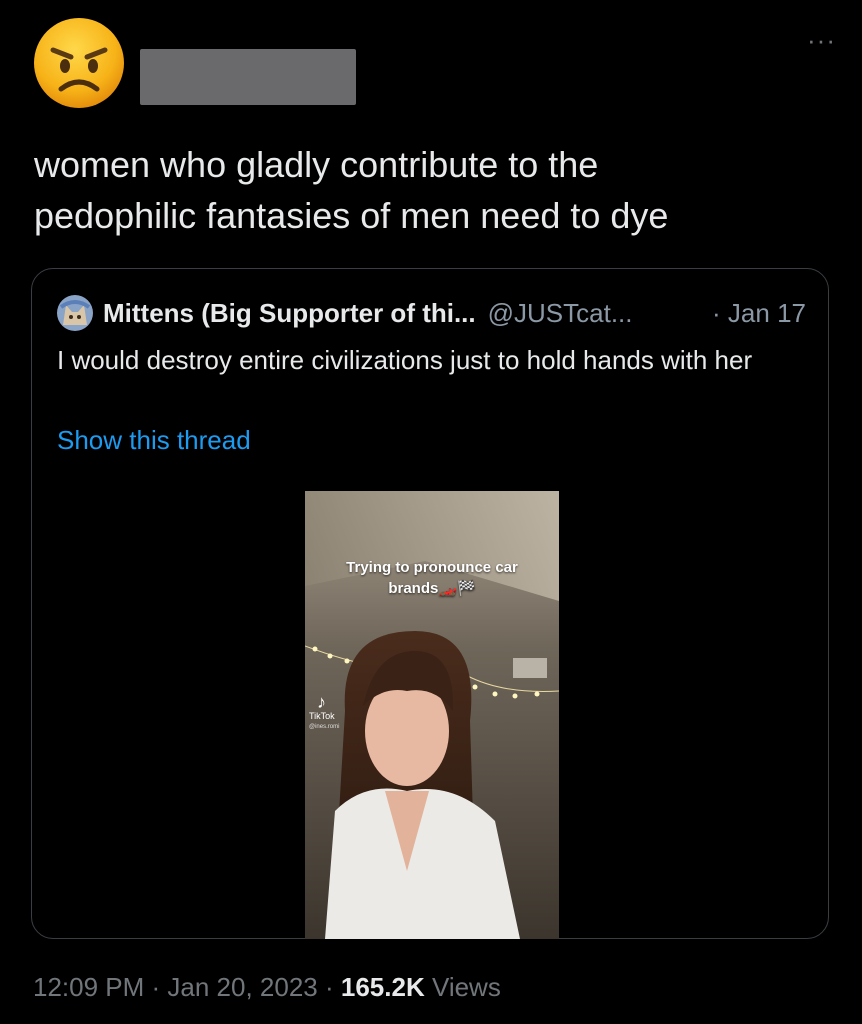 This screenshot has height=1024, width=862. What do you see at coordinates (88, 987) in the screenshot?
I see `tweet-time: 12:09 PM` at bounding box center [88, 987].